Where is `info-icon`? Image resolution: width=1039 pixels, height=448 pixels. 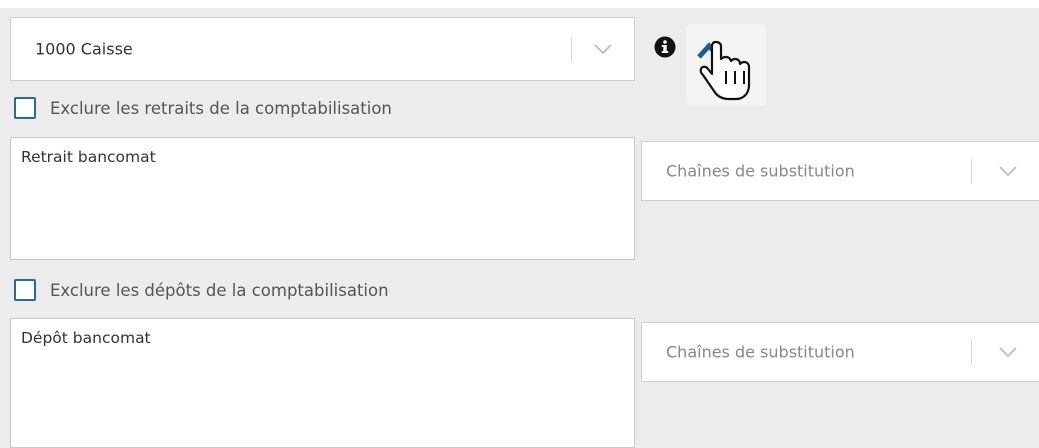 info-icon is located at coordinates (665, 47).